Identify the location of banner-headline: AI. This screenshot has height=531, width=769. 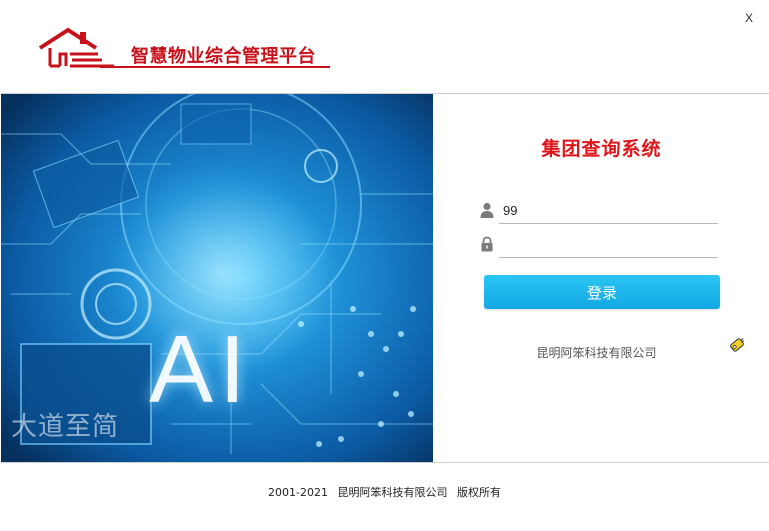
(200, 369).